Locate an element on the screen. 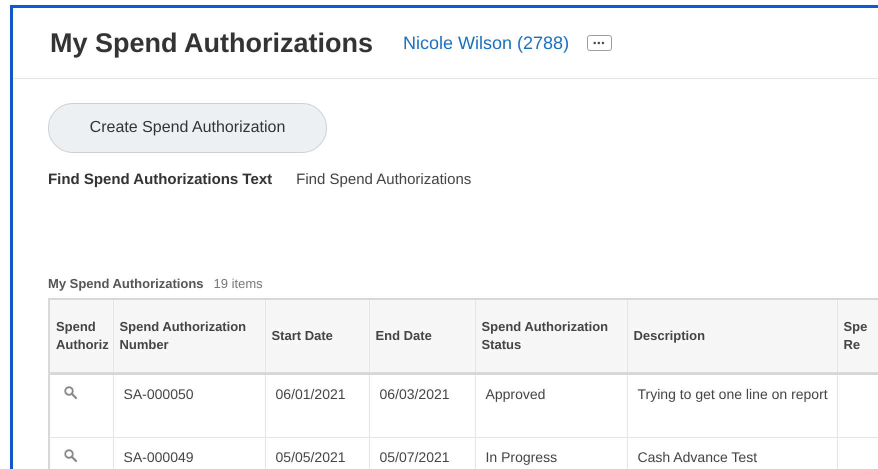 The width and height of the screenshot is (878, 469). column-header: Spend Authorization Status is located at coordinates (551, 336).